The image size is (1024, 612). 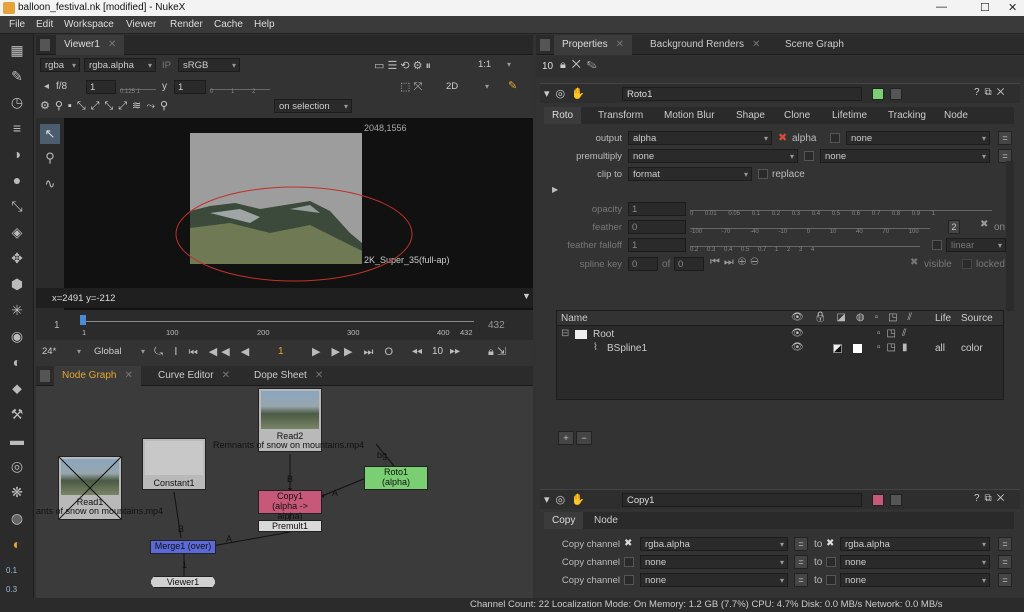 What do you see at coordinates (354, 352) in the screenshot?
I see `transport-fwd-buttons: ▶ ▶▶ ⏭ O` at bounding box center [354, 352].